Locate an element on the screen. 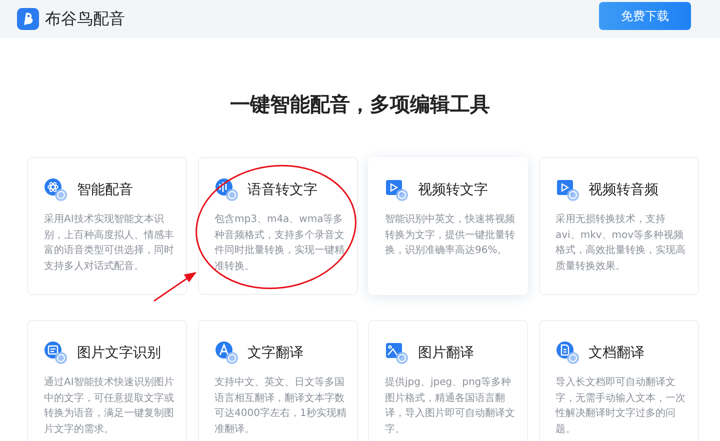 Image resolution: width=720 pixels, height=441 pixels. feature-title: 图片文字识别 is located at coordinates (119, 353).